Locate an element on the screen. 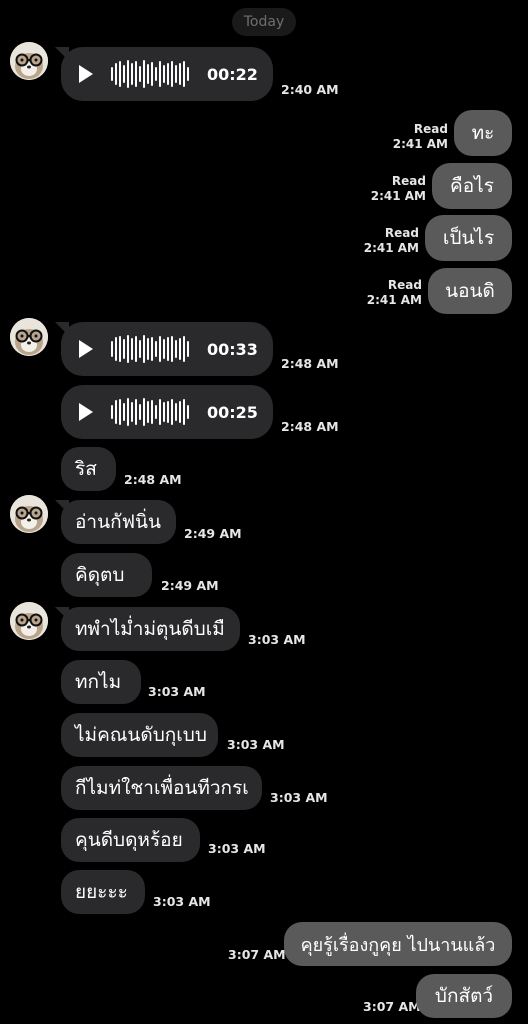 This screenshot has height=1024, width=528. message-bubble: อ่านกัฟนิ่น is located at coordinates (118, 522).